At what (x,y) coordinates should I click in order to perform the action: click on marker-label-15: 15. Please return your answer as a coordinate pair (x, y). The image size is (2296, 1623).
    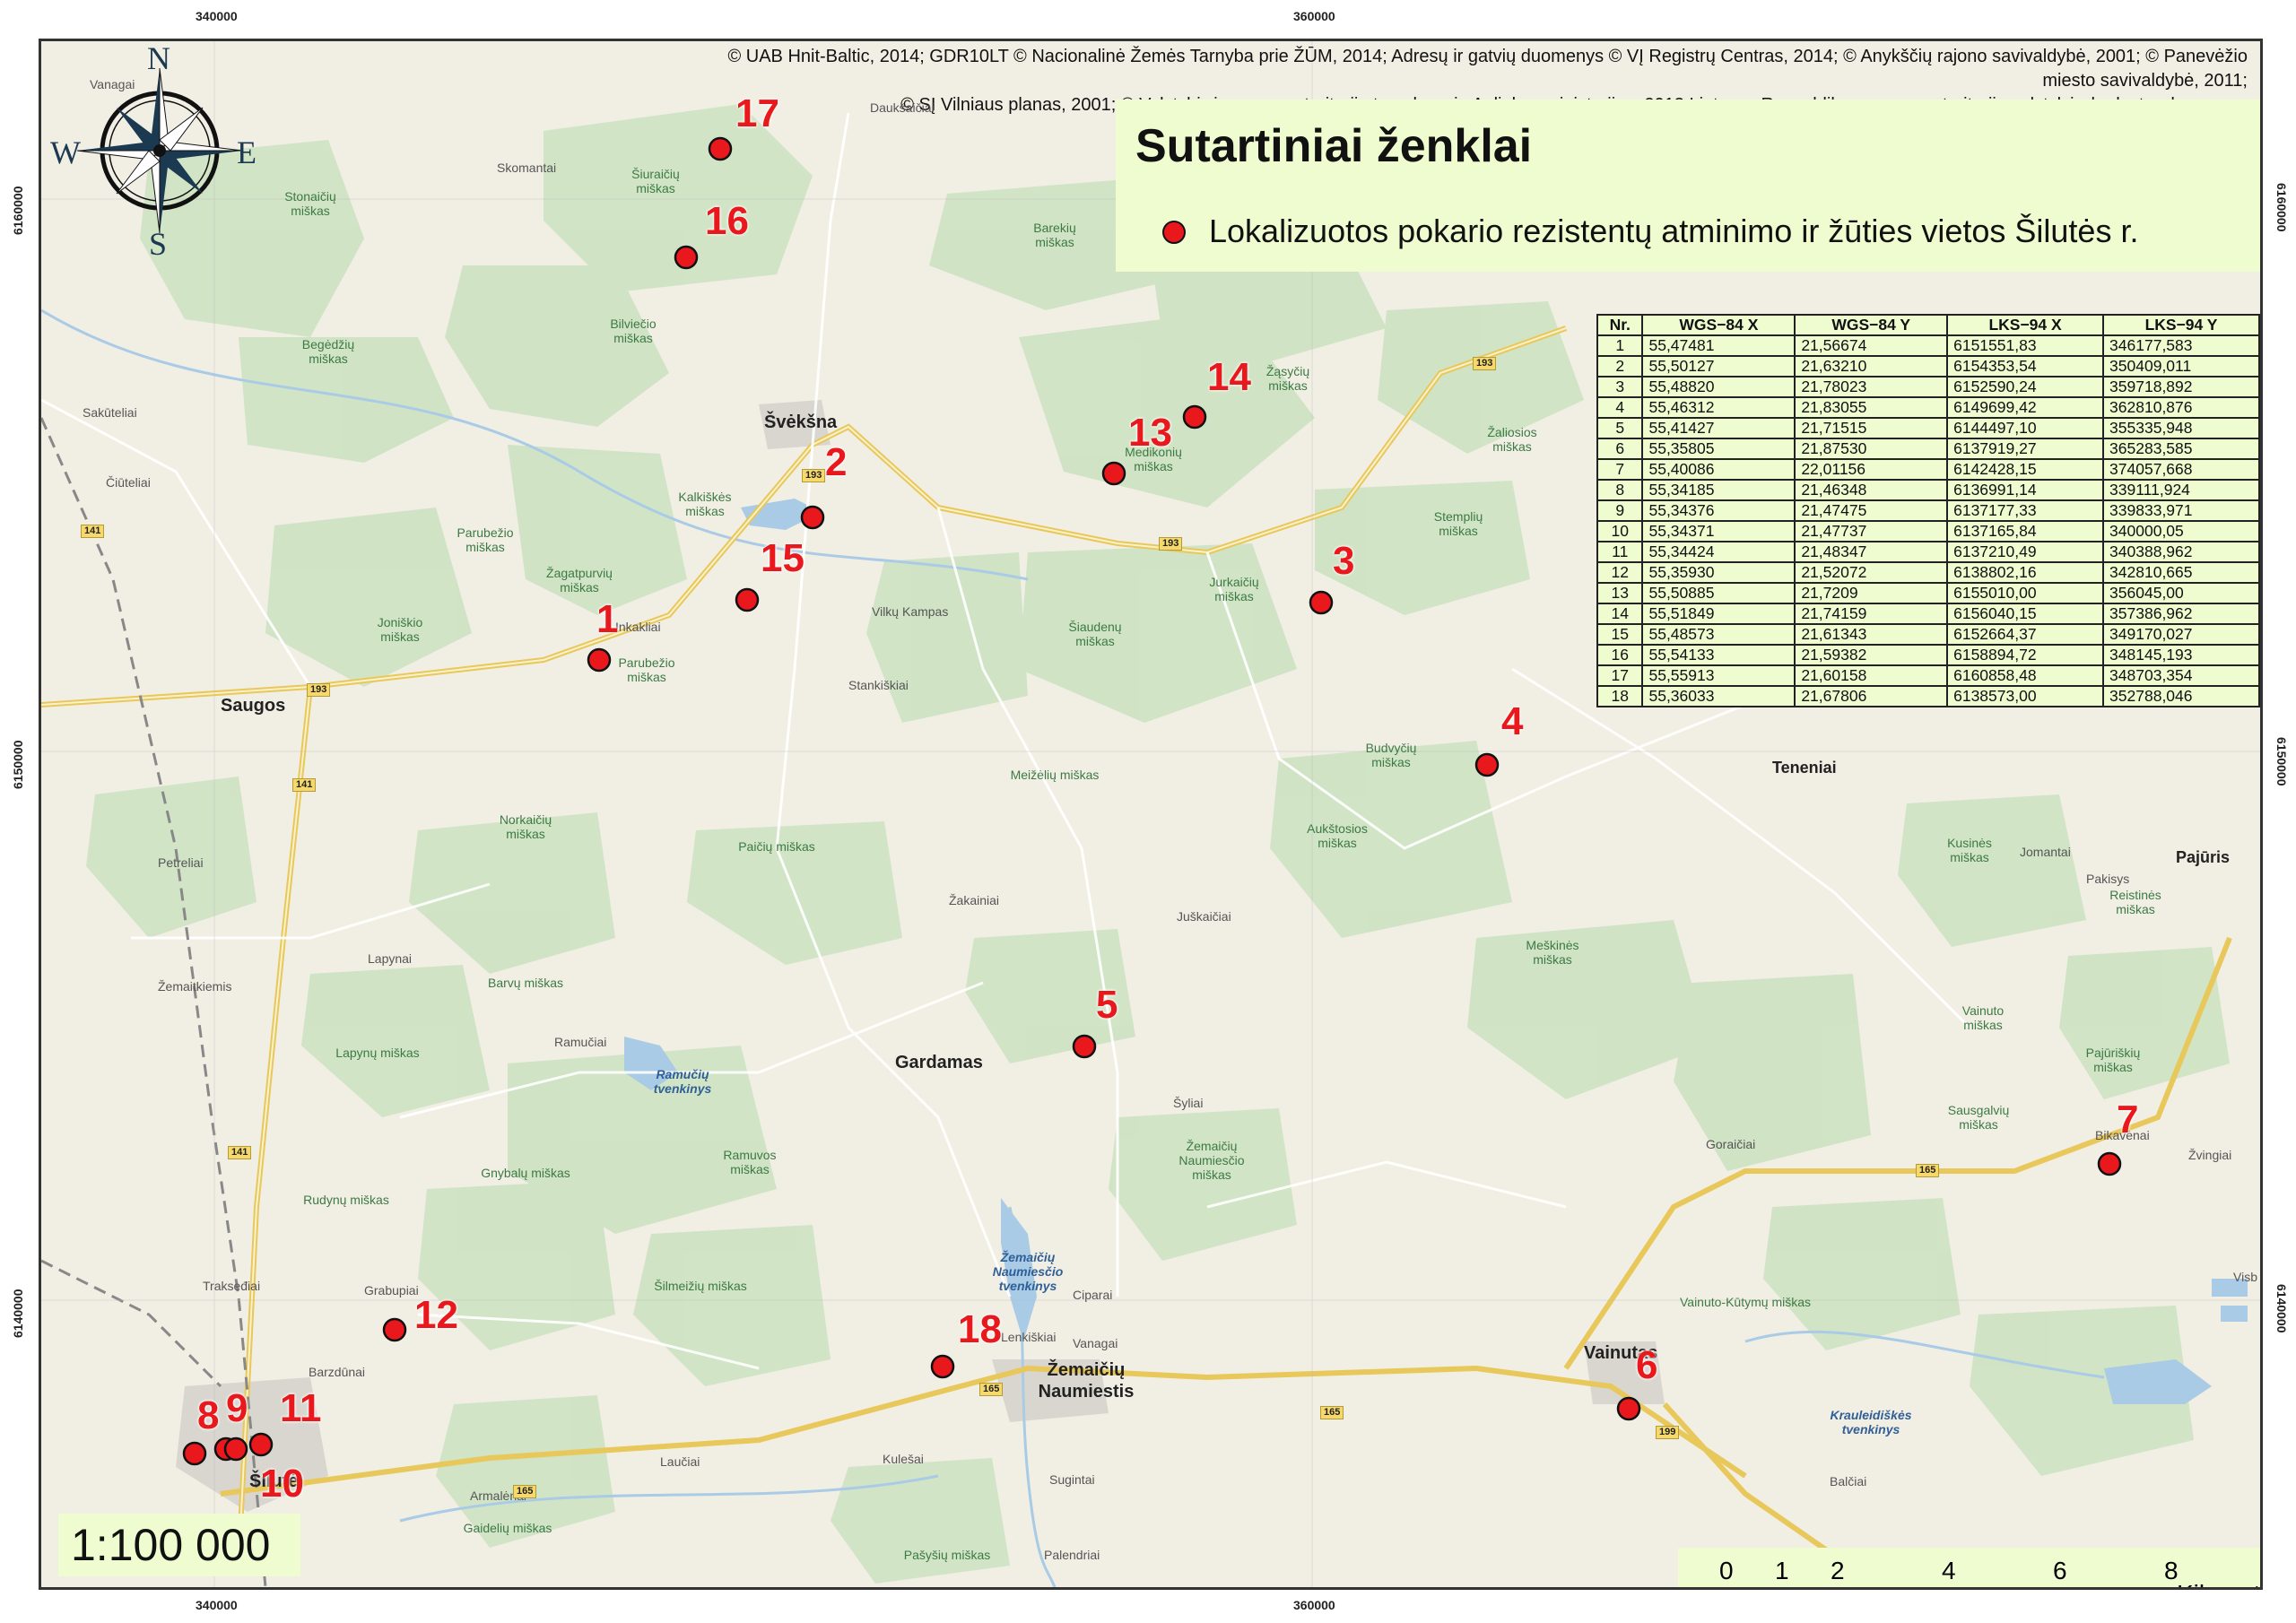
    Looking at the image, I should click on (782, 558).